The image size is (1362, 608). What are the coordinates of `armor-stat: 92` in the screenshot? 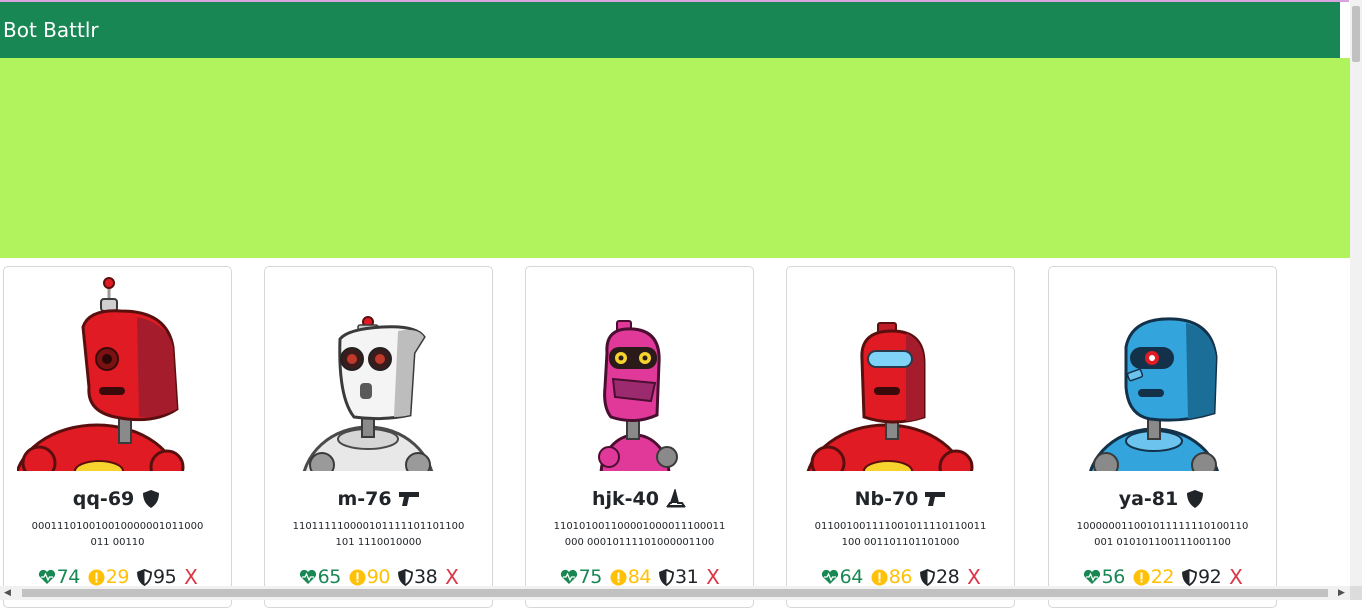 It's located at (1202, 577).